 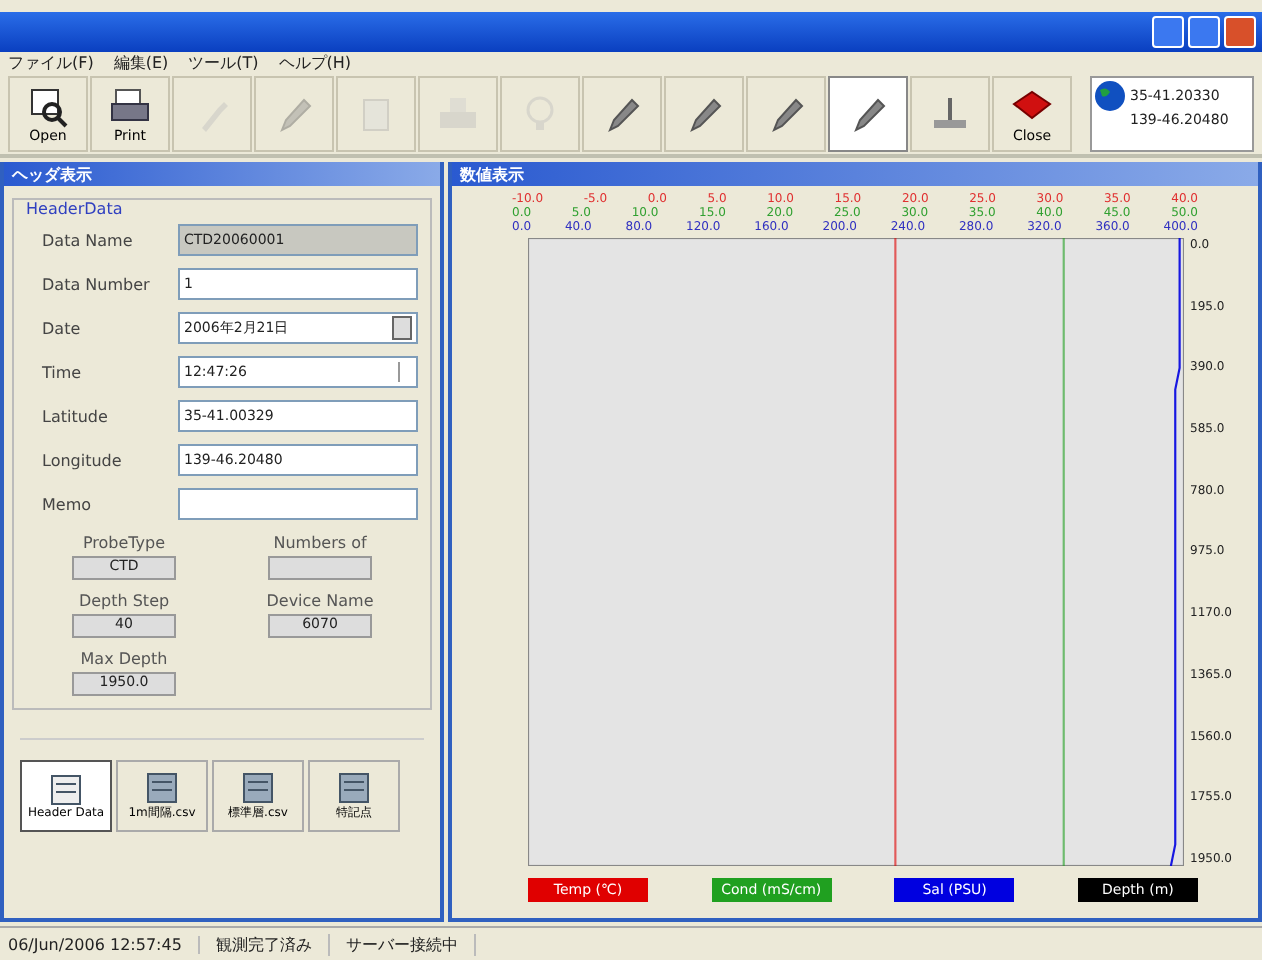 I want to click on menu-item: ヘルプ(H), so click(x=315, y=63).